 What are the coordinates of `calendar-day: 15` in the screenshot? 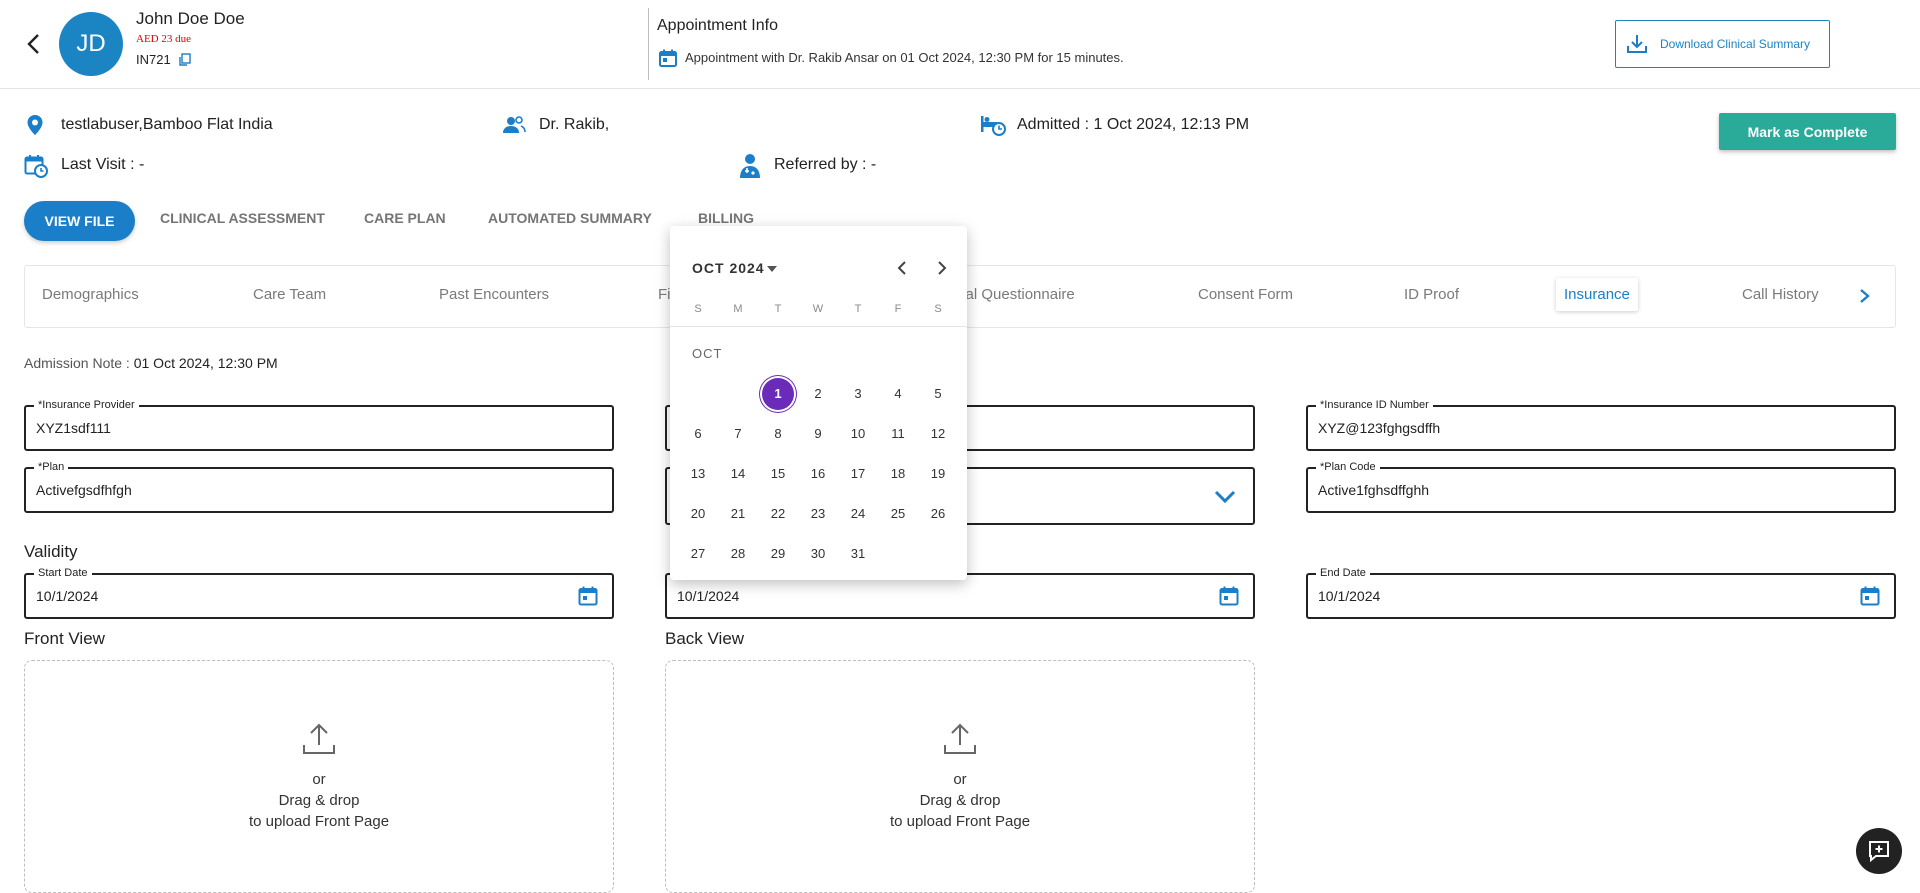 It's located at (778, 474).